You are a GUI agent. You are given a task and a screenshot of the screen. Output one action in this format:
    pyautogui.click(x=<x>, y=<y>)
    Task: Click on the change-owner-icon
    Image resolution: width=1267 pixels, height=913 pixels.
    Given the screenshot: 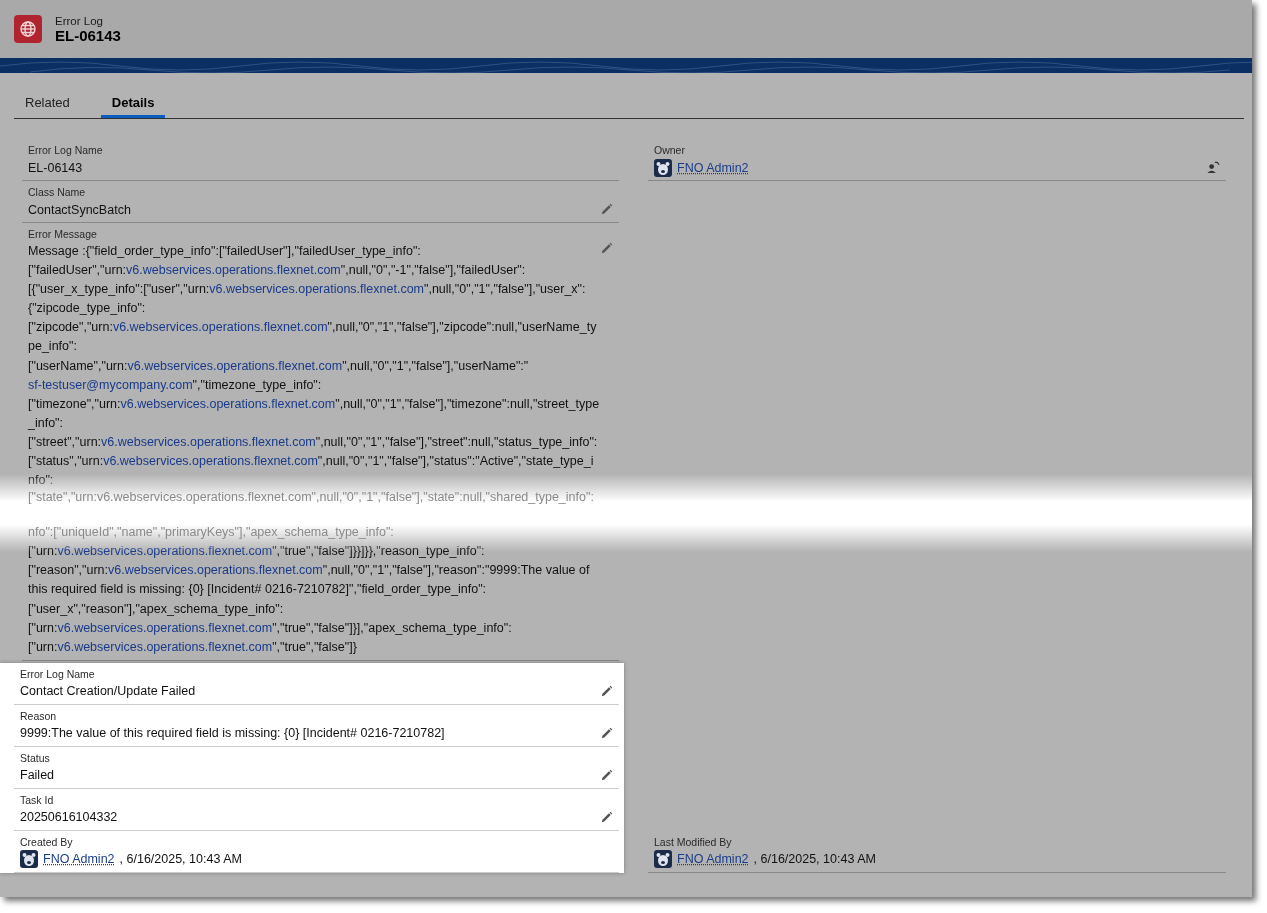 What is the action you would take?
    pyautogui.click(x=1213, y=167)
    